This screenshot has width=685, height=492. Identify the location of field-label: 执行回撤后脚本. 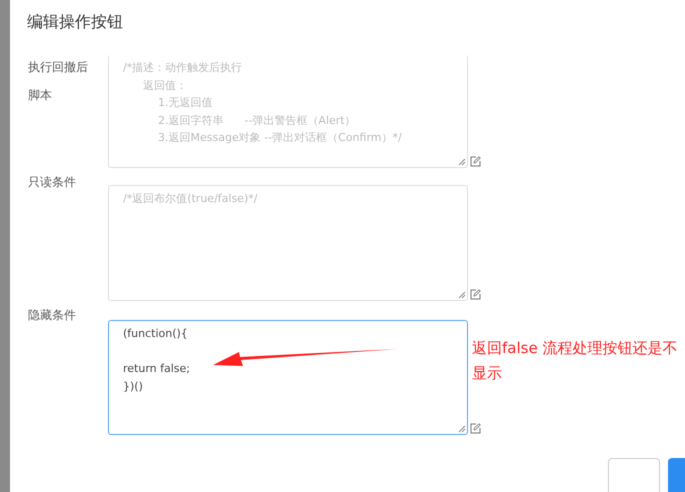
(58, 81).